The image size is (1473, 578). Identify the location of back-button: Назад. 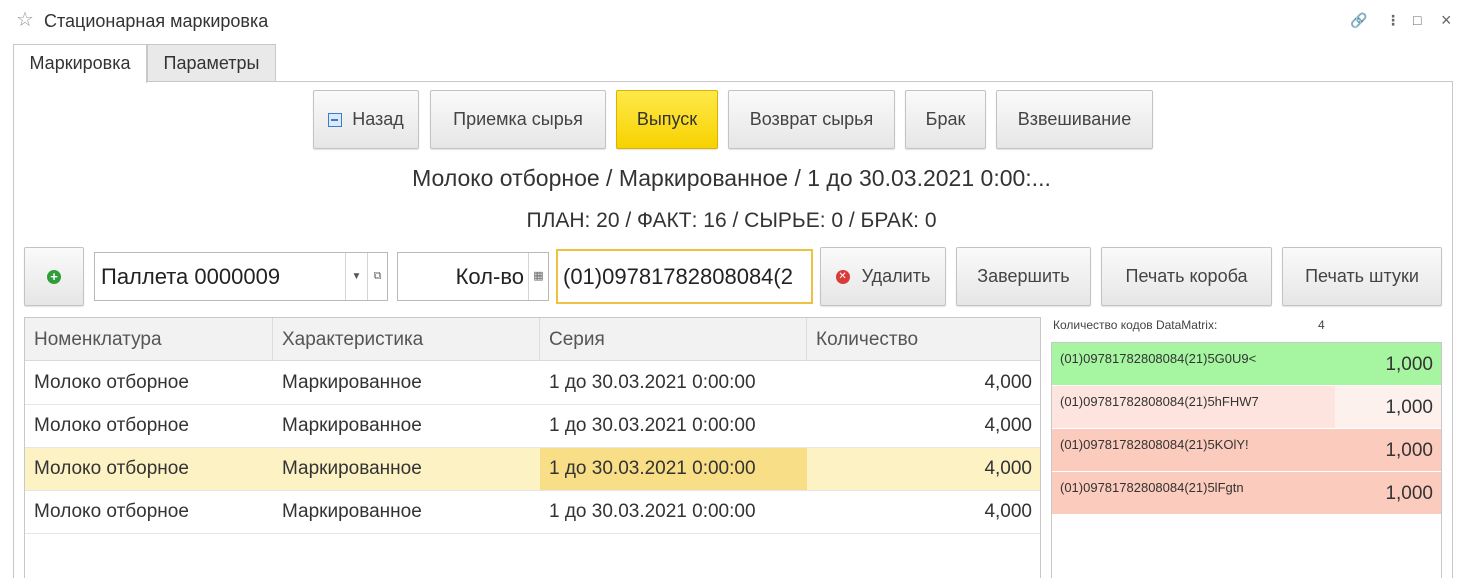
(366, 119).